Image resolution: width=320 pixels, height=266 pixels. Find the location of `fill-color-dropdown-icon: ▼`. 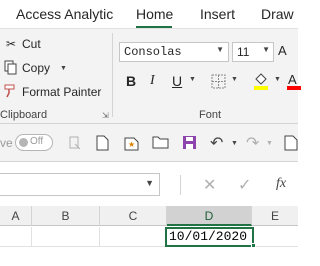

fill-color-dropdown-icon: ▼ is located at coordinates (277, 79).